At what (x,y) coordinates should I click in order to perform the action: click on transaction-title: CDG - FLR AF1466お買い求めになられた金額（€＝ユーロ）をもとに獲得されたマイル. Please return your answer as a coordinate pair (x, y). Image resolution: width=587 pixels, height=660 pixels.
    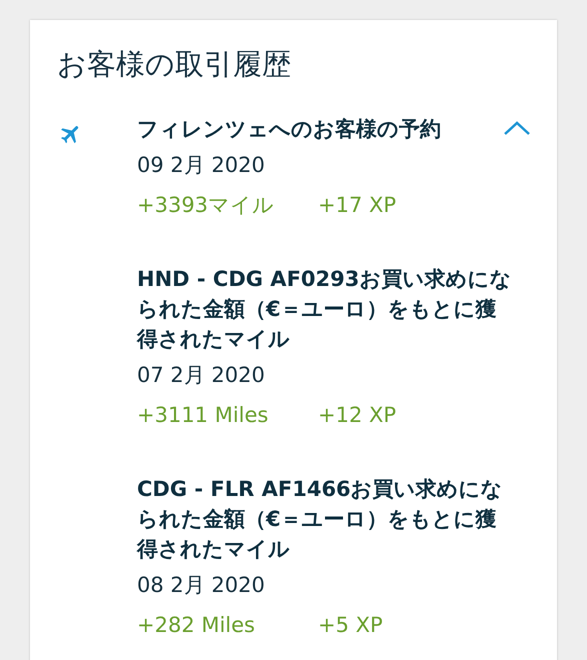
    Looking at the image, I should click on (320, 519).